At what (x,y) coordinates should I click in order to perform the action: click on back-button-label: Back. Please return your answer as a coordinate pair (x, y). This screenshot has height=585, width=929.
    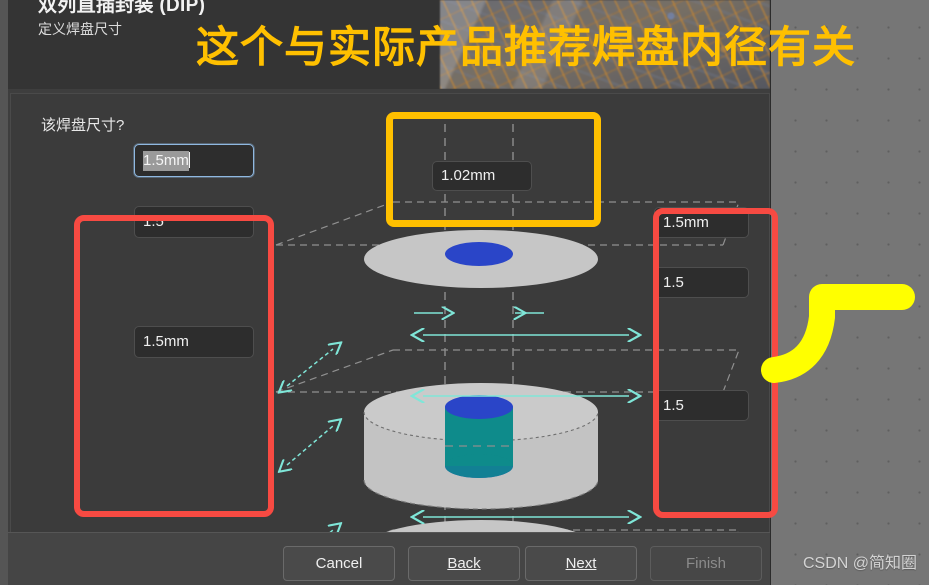
    Looking at the image, I should click on (464, 563).